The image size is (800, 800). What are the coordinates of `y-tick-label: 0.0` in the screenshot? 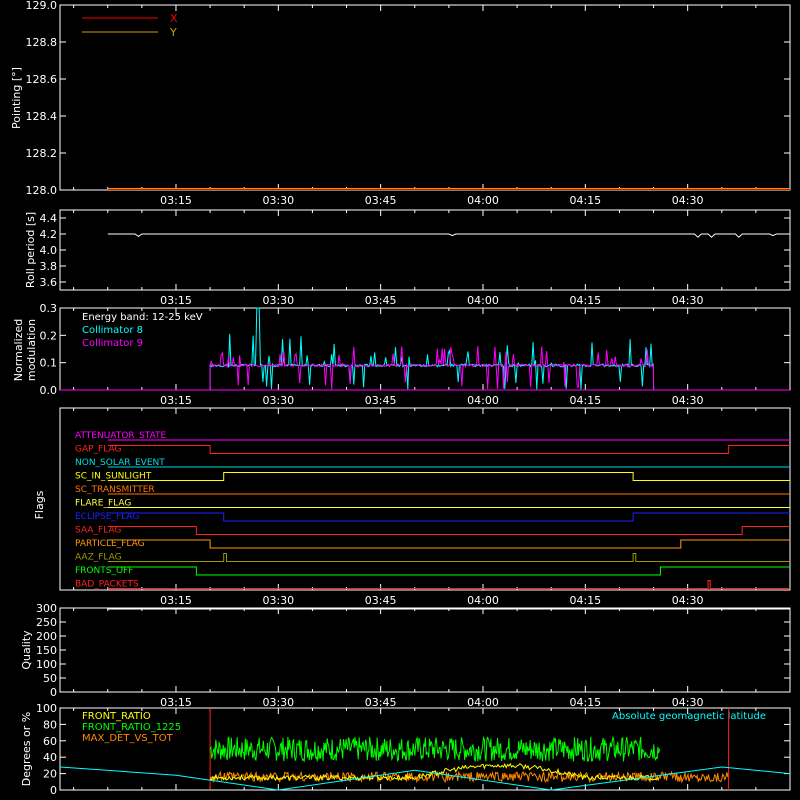 It's located at (49, 390).